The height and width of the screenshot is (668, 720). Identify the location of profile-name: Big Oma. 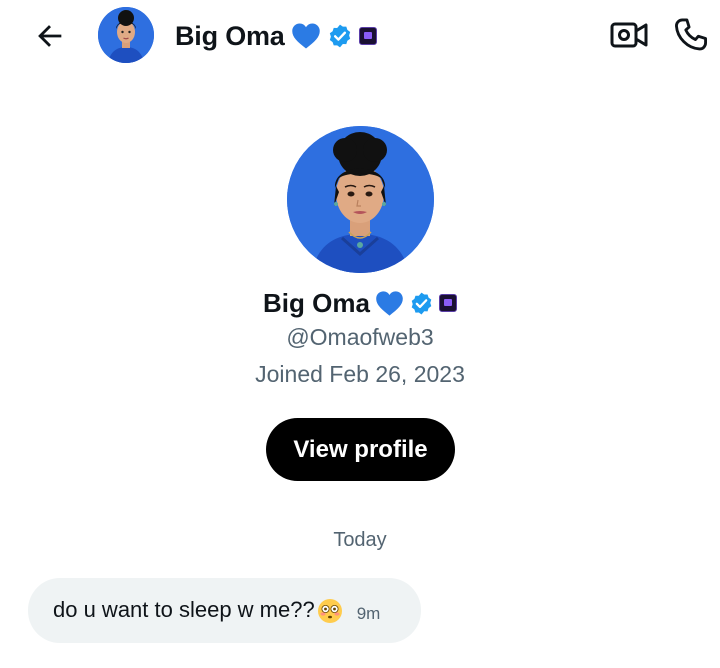
(316, 302).